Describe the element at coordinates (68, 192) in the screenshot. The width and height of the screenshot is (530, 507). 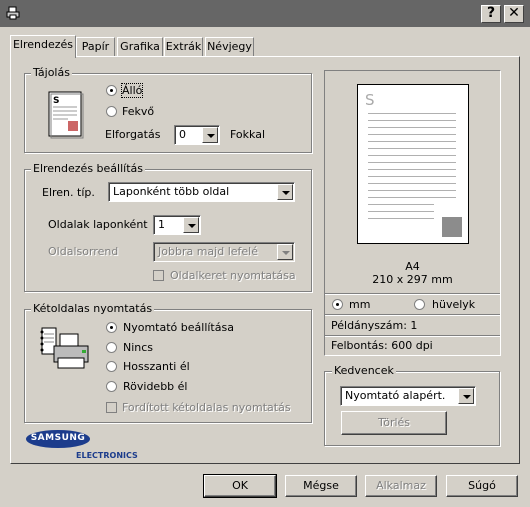
I see `layout-type-label: Elren. típ.` at that location.